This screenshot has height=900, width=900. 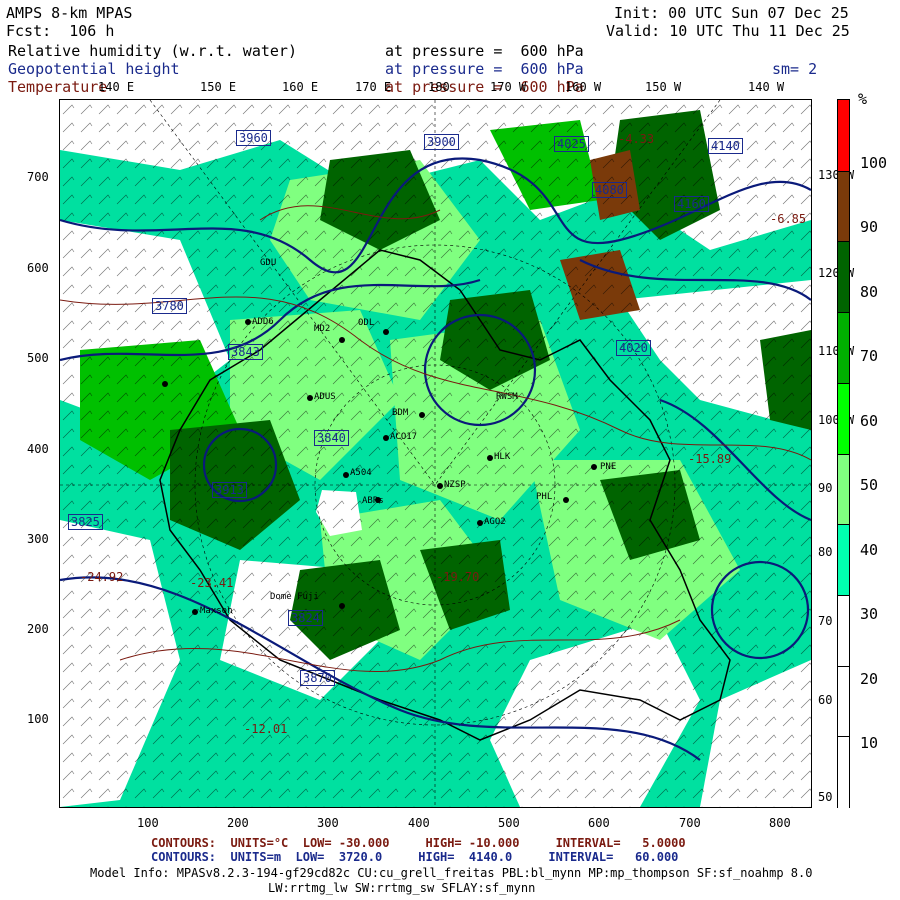 What do you see at coordinates (268, 263) in the screenshot?
I see `station-label: GDU` at bounding box center [268, 263].